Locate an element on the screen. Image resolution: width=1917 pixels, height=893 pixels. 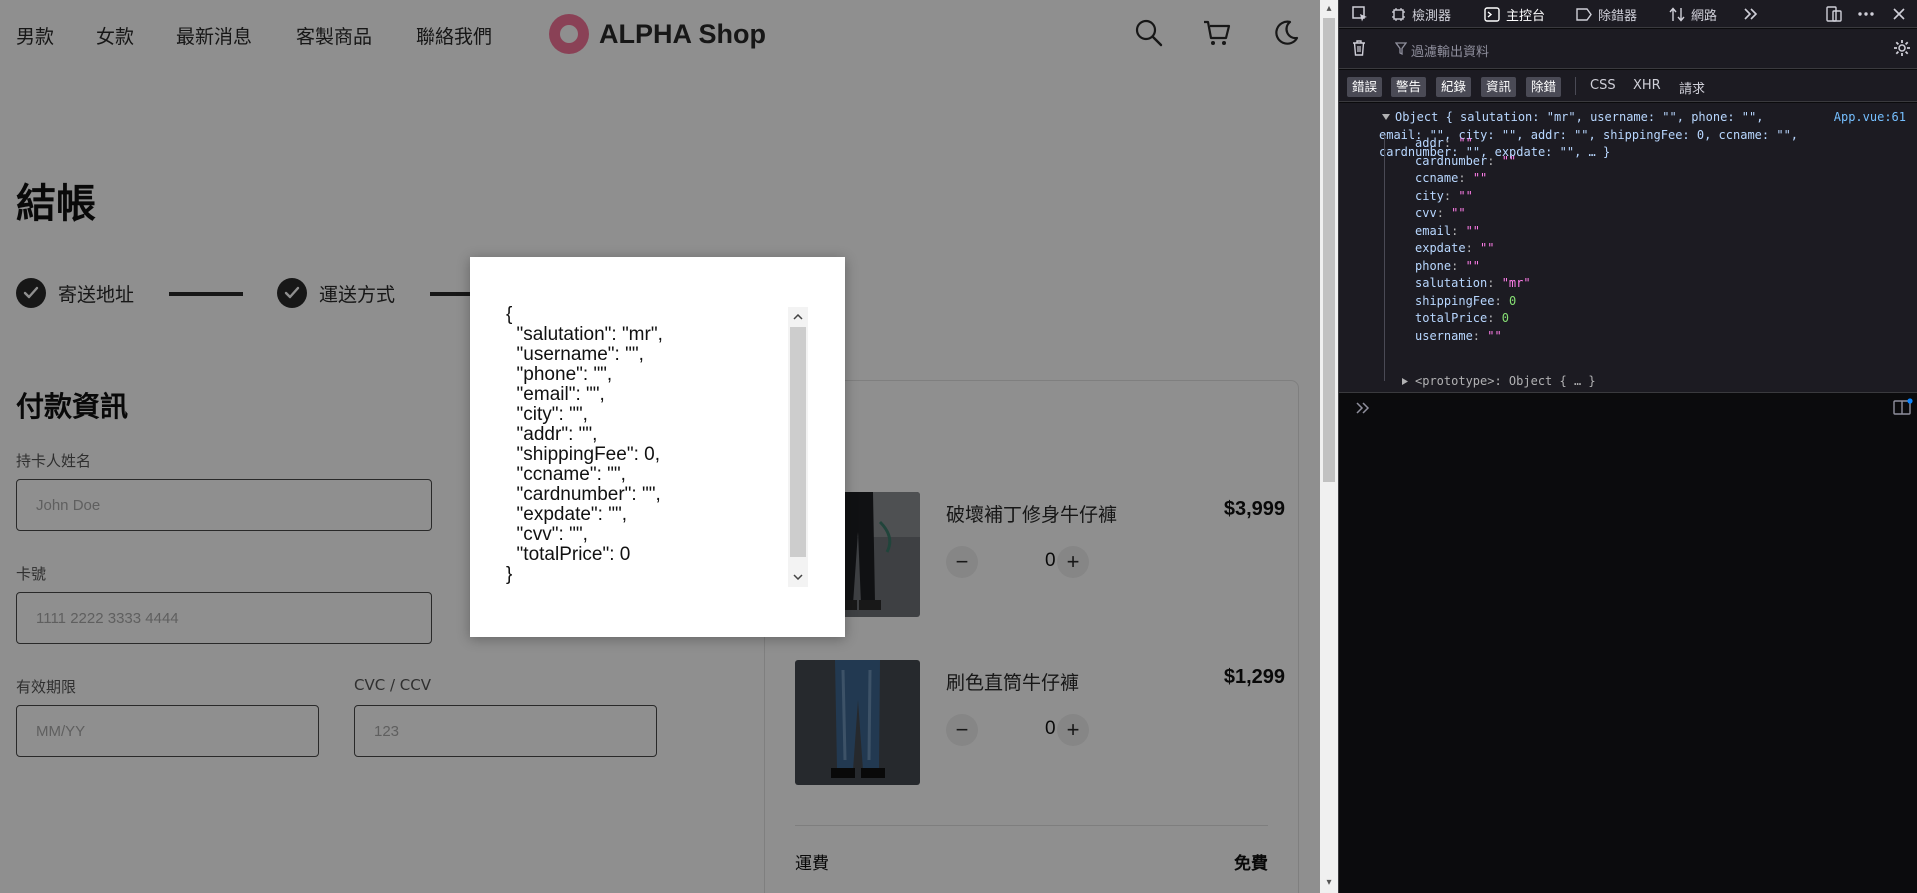
dialog-scroll-thumb is located at coordinates (798, 442).